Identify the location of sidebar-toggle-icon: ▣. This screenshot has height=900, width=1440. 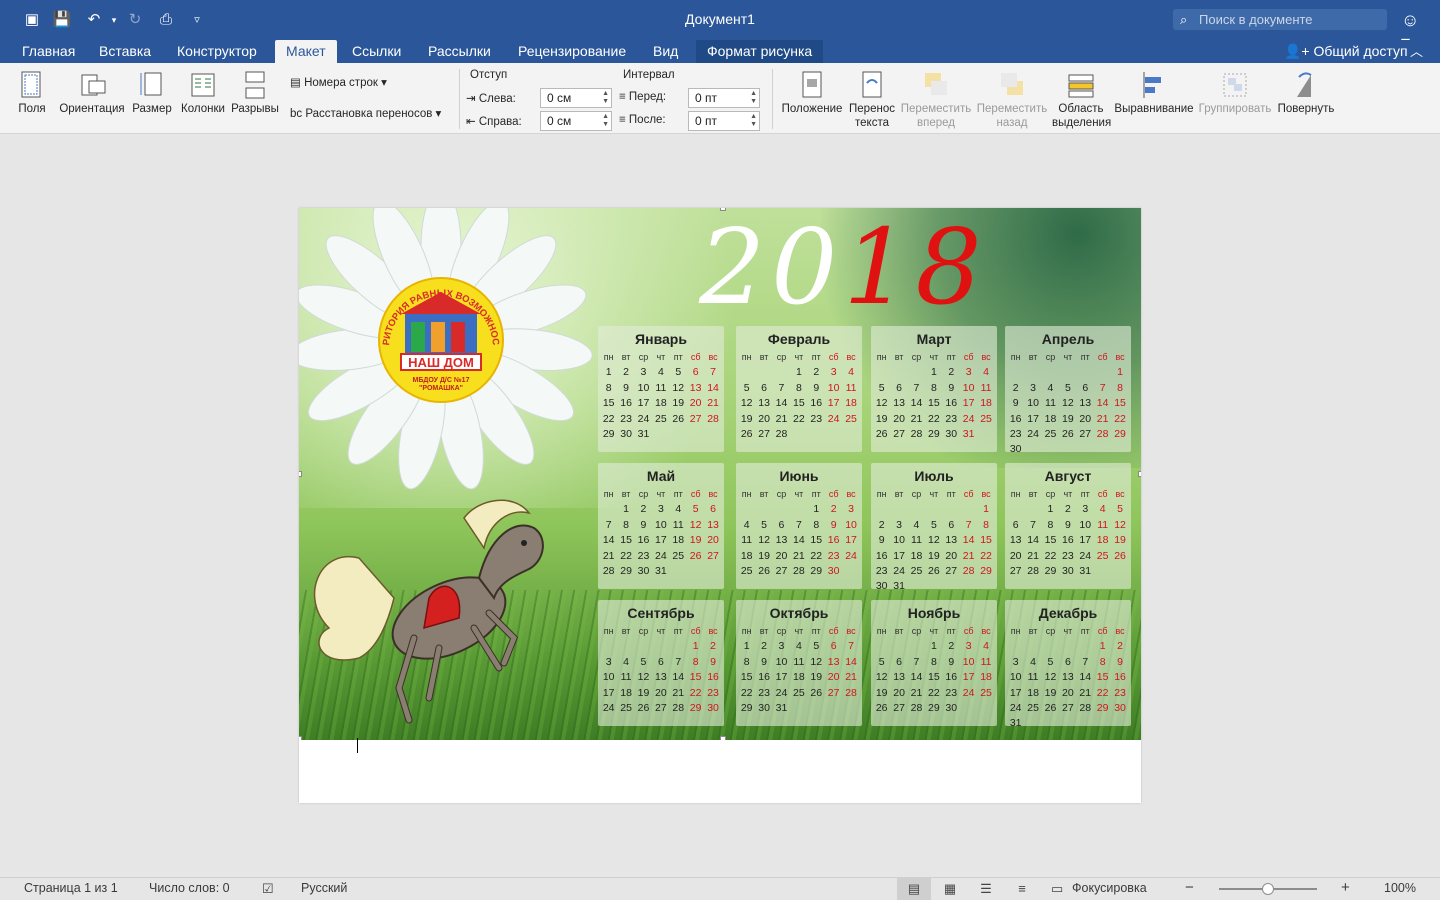
(32, 20).